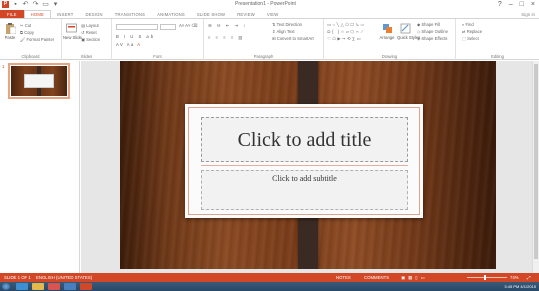 This screenshot has width=539, height=291. I want to click on copy-label: Copy, so click(29, 32).